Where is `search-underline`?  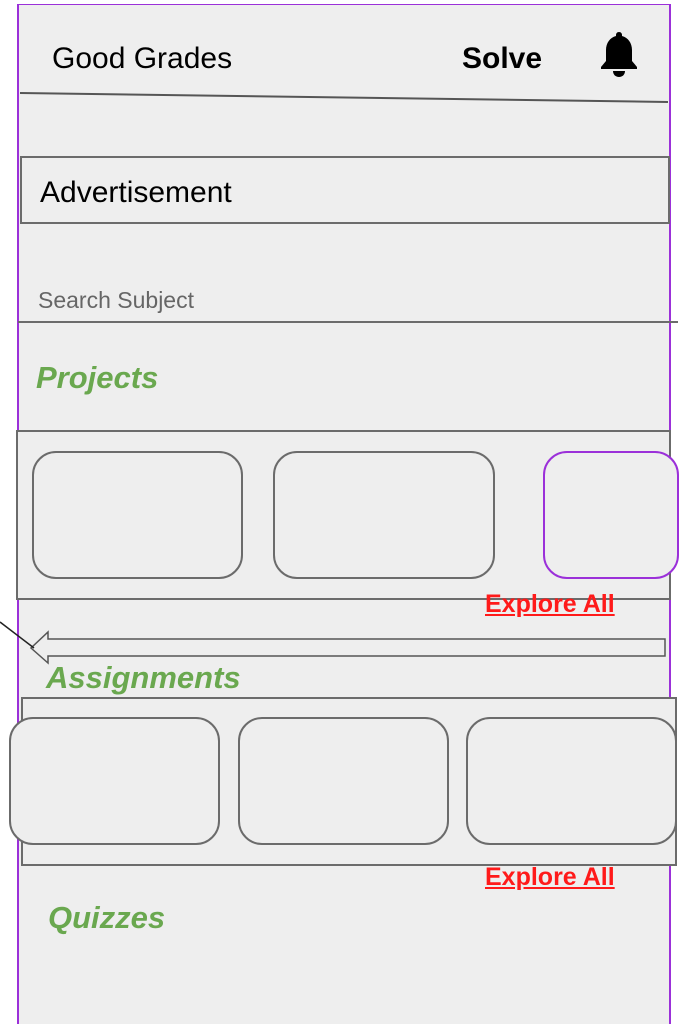 search-underline is located at coordinates (348, 322).